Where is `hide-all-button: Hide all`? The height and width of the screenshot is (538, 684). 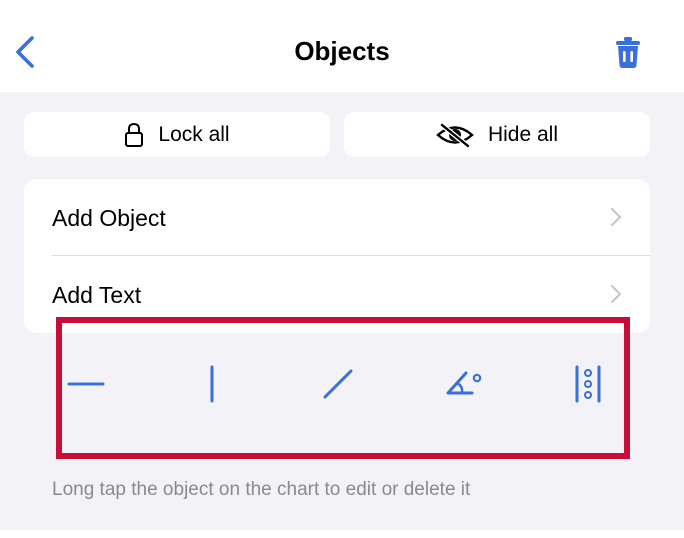
hide-all-button: Hide all is located at coordinates (497, 134).